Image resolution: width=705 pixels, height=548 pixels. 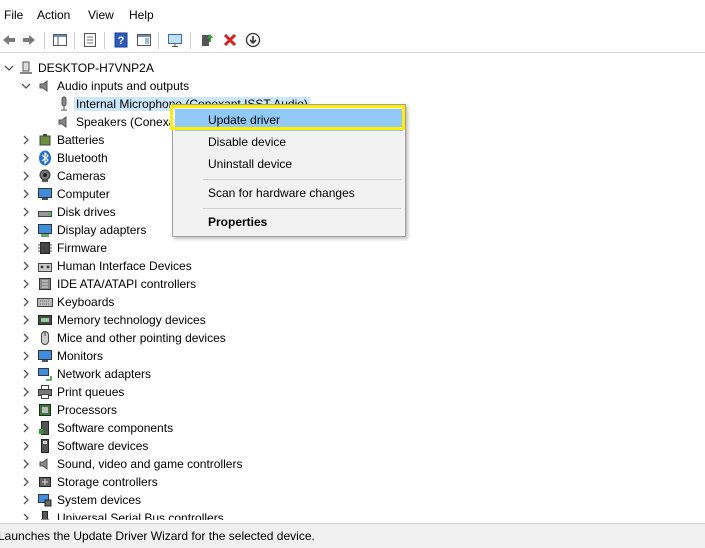 What do you see at coordinates (289, 142) in the screenshot?
I see `disable-device-menu-item: Disable device` at bounding box center [289, 142].